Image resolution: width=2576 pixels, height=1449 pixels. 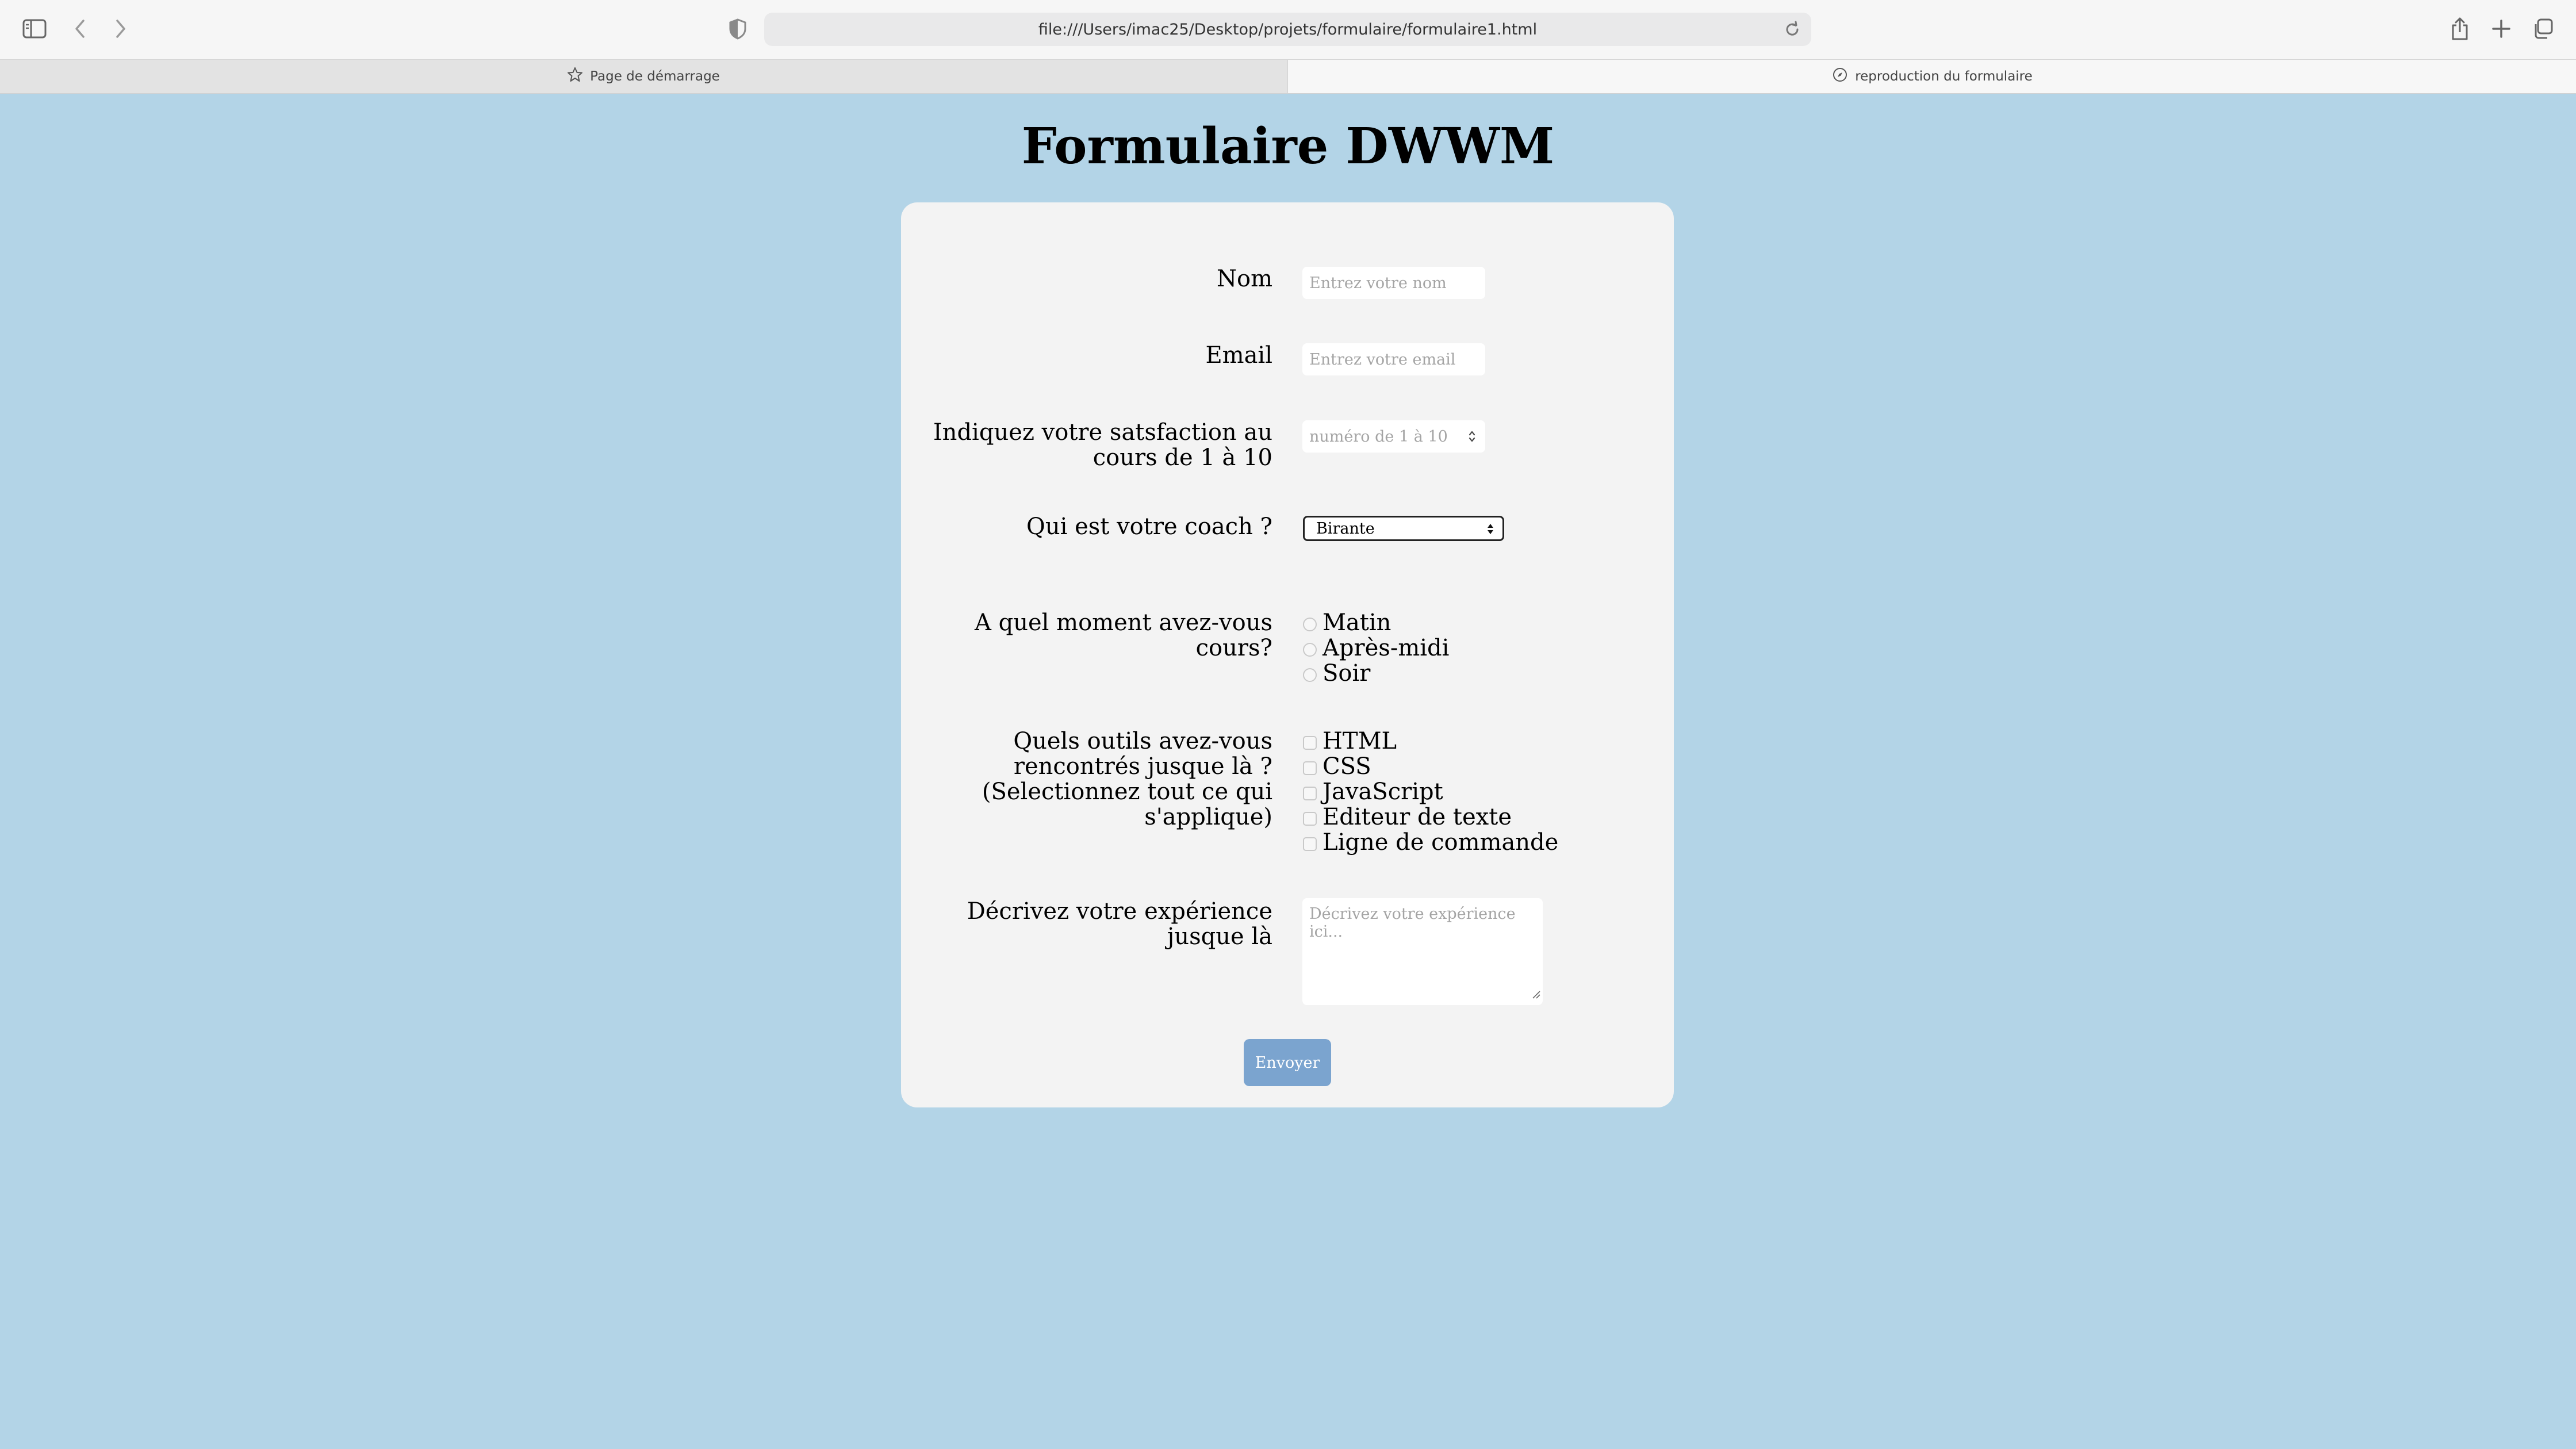 I want to click on experience-label: Décrivez votre expérience jusque là, so click(x=1119, y=924).